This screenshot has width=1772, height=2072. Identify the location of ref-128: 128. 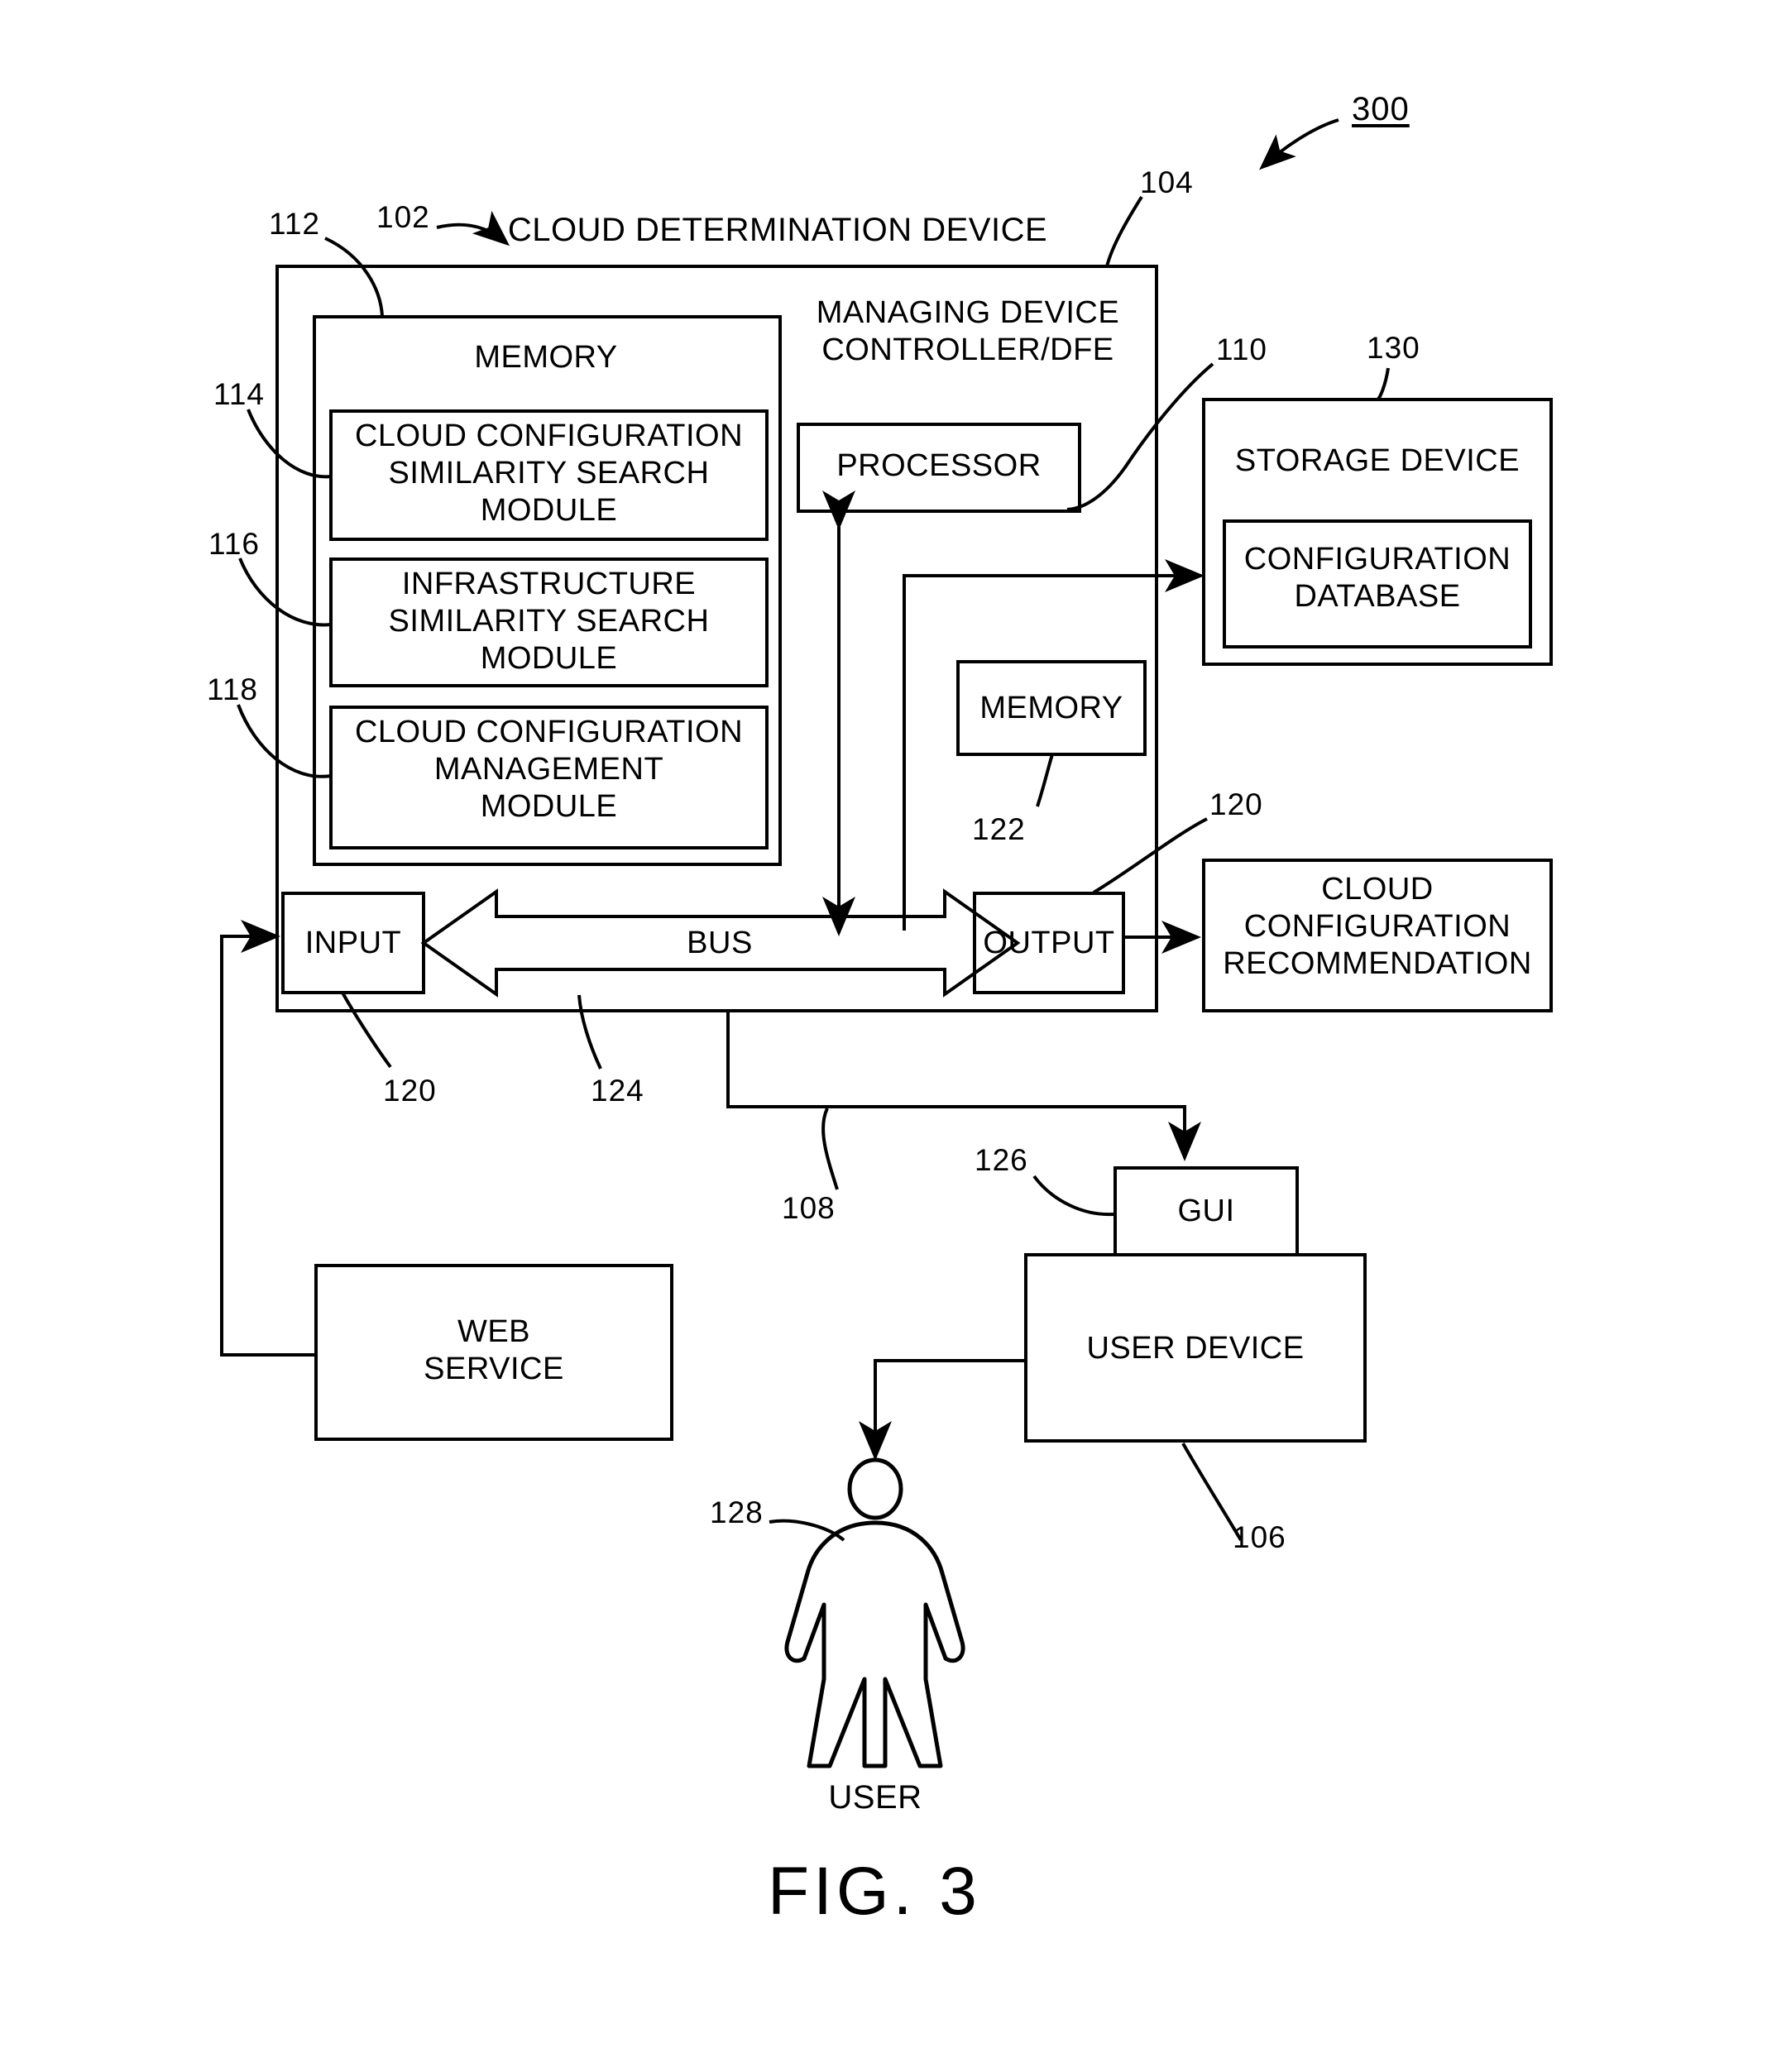
(737, 1512).